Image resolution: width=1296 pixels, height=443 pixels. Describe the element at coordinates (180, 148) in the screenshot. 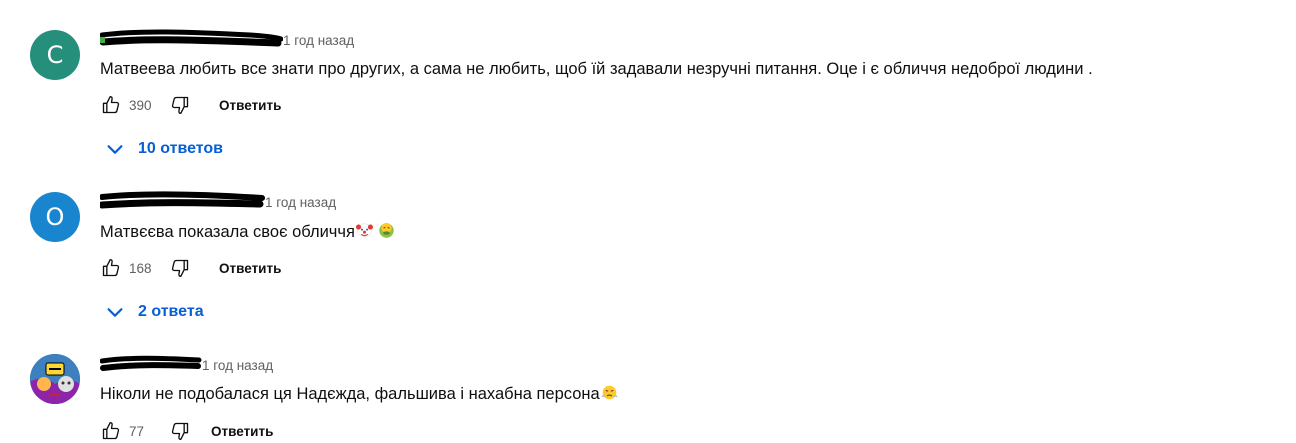

I see `replies-count: 10 ответов` at that location.